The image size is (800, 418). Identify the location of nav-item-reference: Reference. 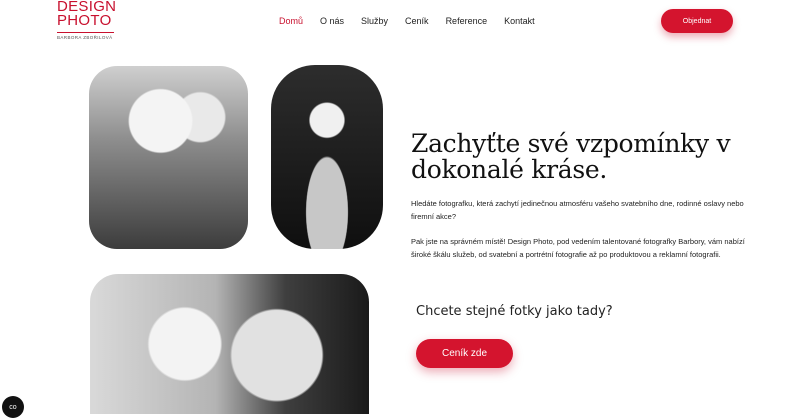
(467, 21).